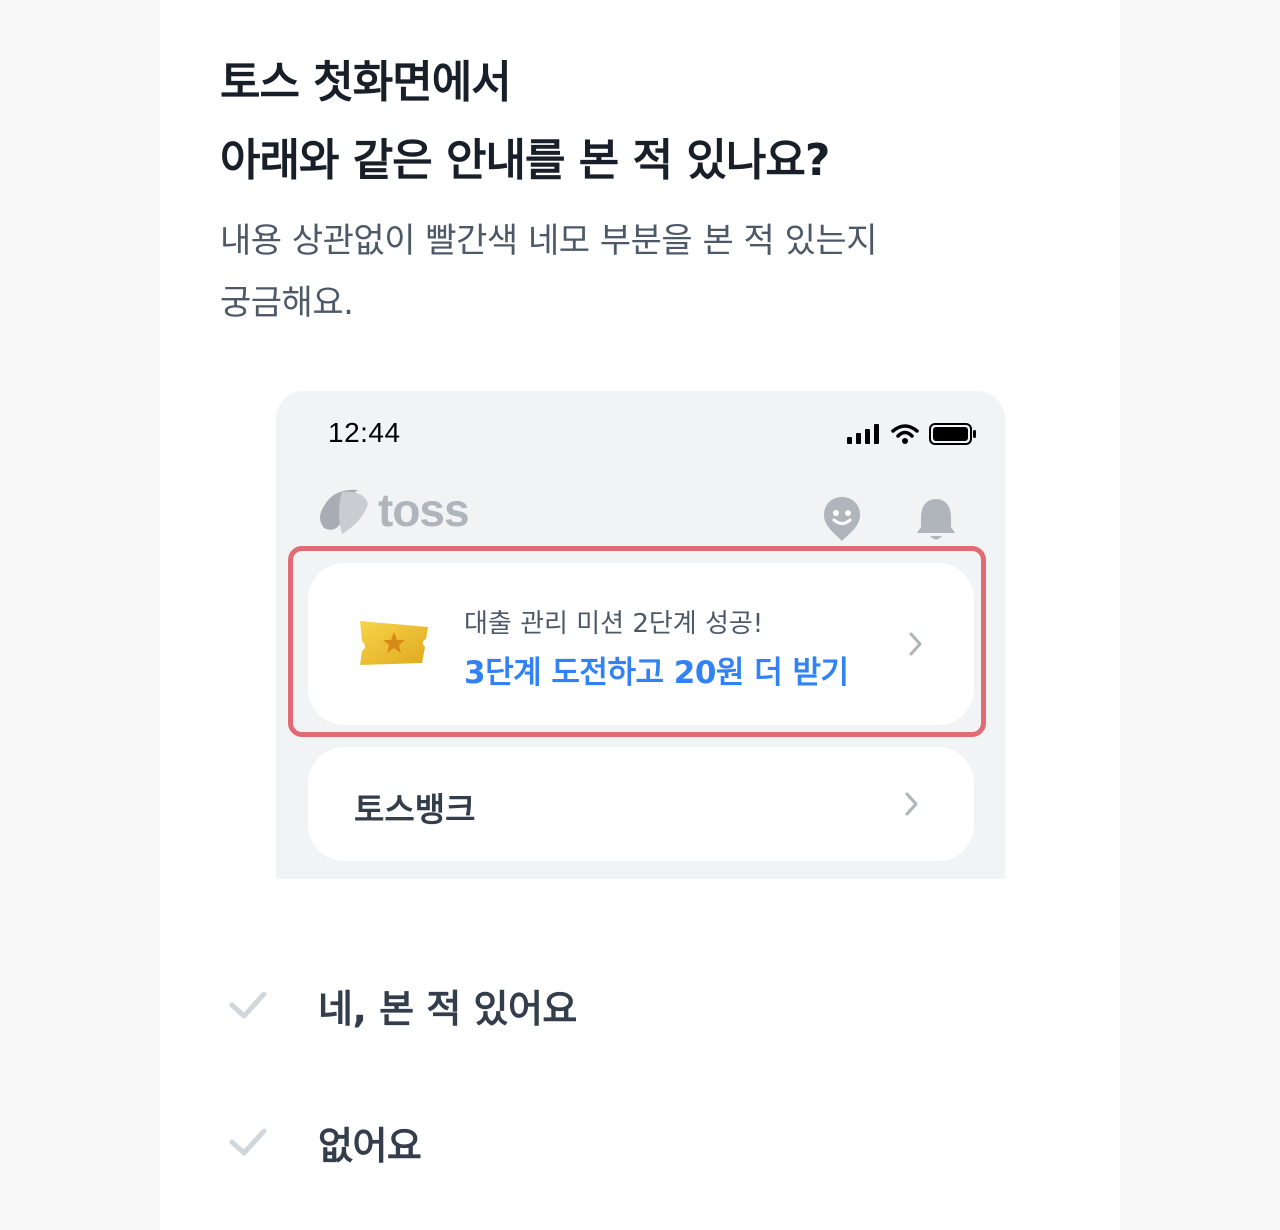 The width and height of the screenshot is (1280, 1230). I want to click on option-yes-label: 네, 본 적 있어요, so click(447, 1008).